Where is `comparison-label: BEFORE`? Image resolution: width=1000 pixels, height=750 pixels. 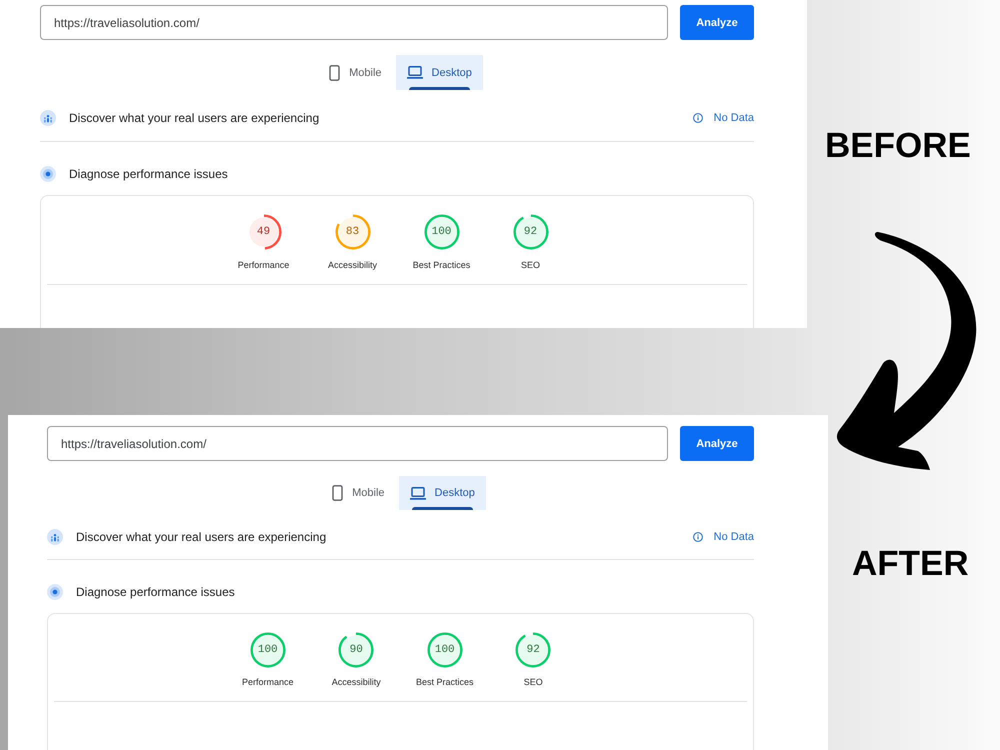
comparison-label: BEFORE is located at coordinates (898, 145).